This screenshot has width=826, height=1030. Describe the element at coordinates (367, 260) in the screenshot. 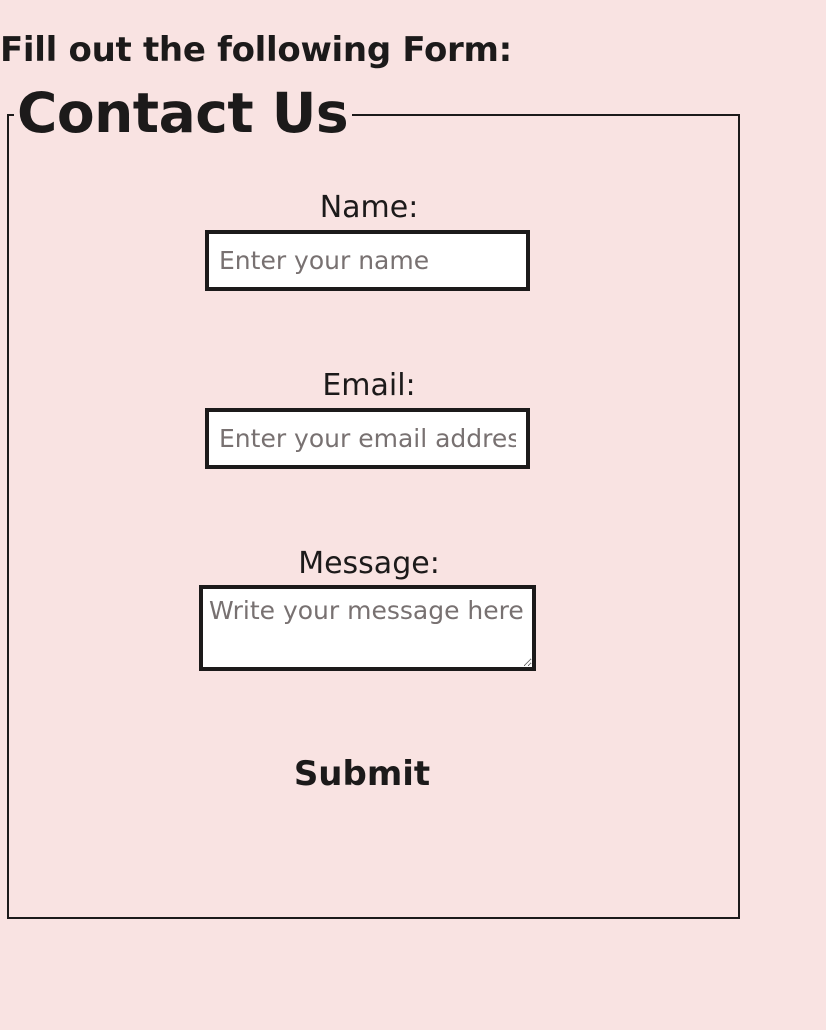

I see `name-input` at that location.